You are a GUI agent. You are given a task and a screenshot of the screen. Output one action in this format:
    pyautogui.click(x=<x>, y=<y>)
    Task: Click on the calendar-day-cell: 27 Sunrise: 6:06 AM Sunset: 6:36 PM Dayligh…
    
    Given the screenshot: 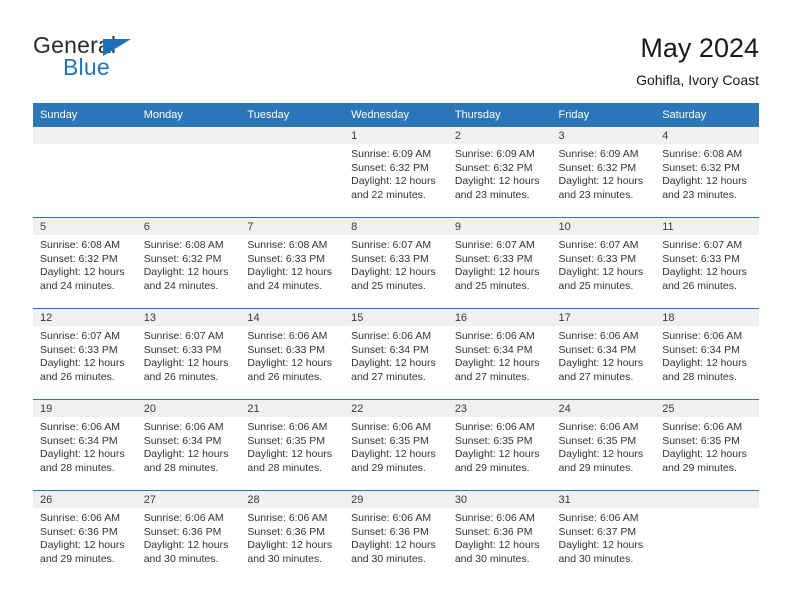 What is the action you would take?
    pyautogui.click(x=188, y=535)
    